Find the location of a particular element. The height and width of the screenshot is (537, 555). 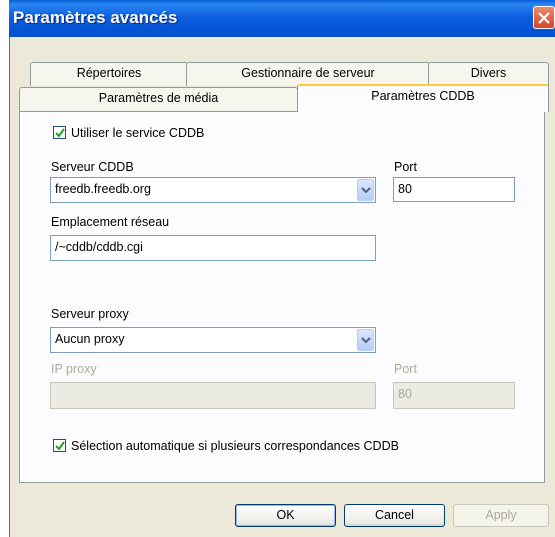

cancel-button: Cancel is located at coordinates (394, 515).